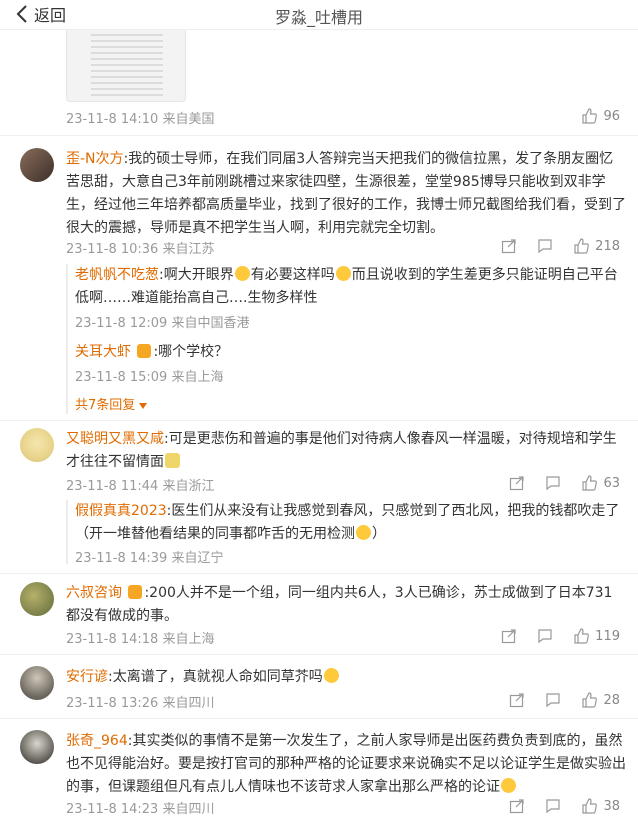 This screenshot has width=638, height=827. I want to click on reply-username: 老帆帆不吃葱, so click(117, 275).